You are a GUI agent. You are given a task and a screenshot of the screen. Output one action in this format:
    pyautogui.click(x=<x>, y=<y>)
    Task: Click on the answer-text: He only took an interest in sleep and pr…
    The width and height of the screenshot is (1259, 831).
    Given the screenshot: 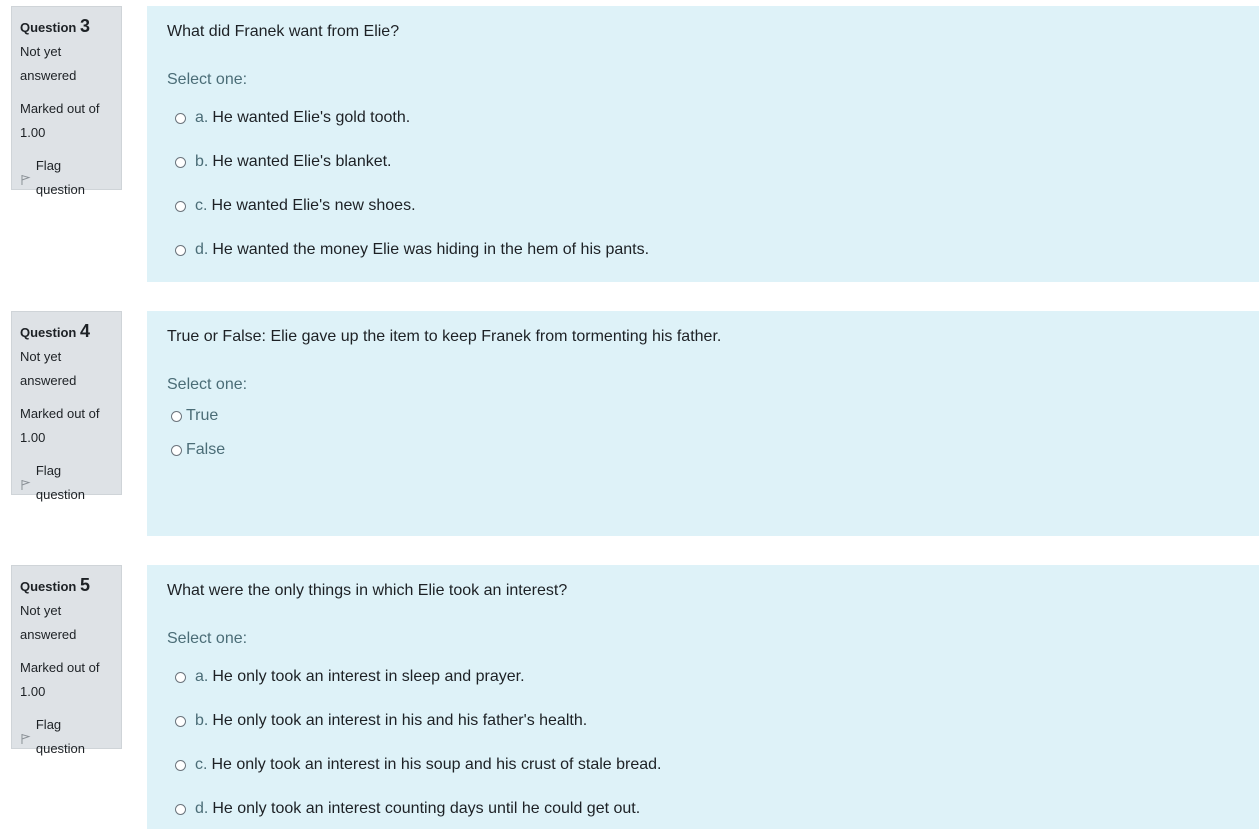 What is the action you would take?
    pyautogui.click(x=368, y=676)
    